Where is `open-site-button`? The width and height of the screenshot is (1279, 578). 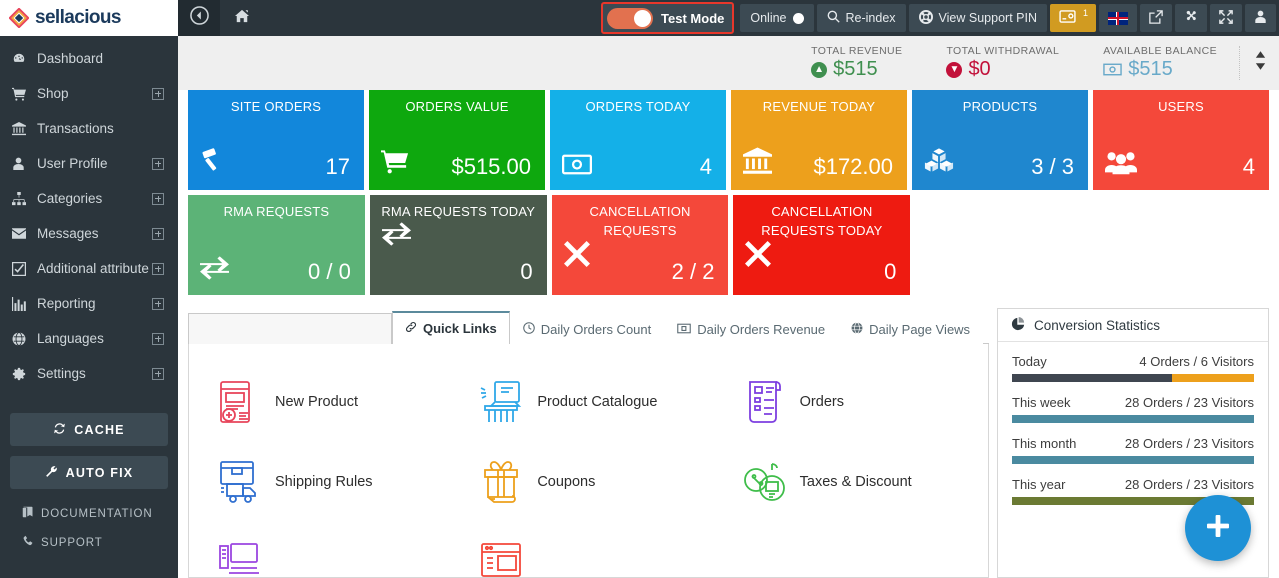 open-site-button is located at coordinates (1156, 18).